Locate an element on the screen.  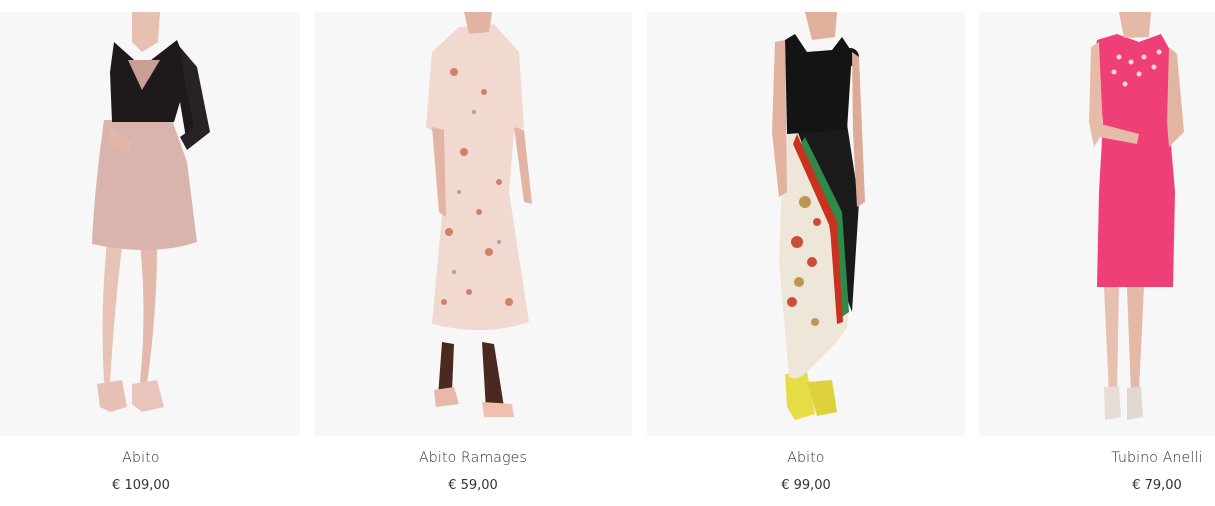
product-name: Tubino Anelli is located at coordinates (1137, 458).